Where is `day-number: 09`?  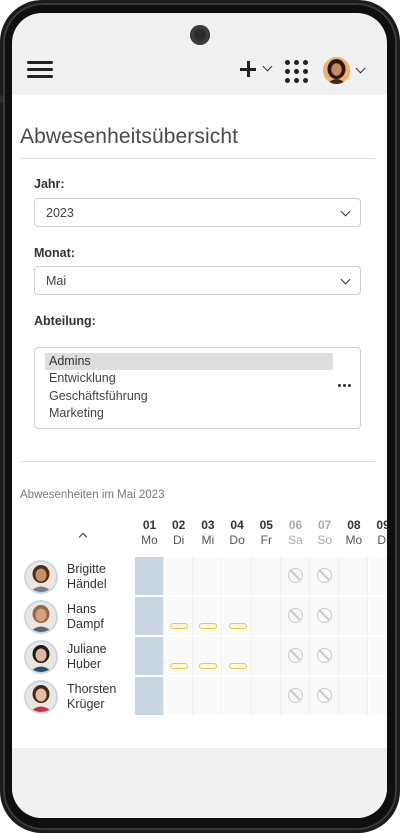 day-number: 09 is located at coordinates (381, 525).